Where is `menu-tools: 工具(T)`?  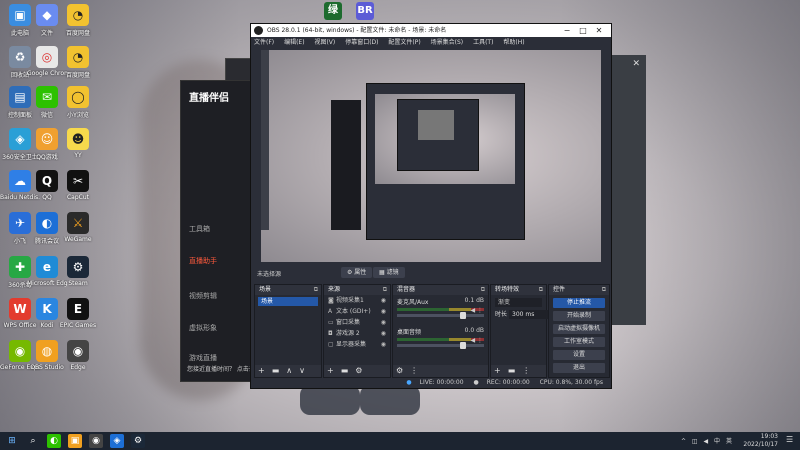
menu-tools: 工具(T) is located at coordinates (483, 42).